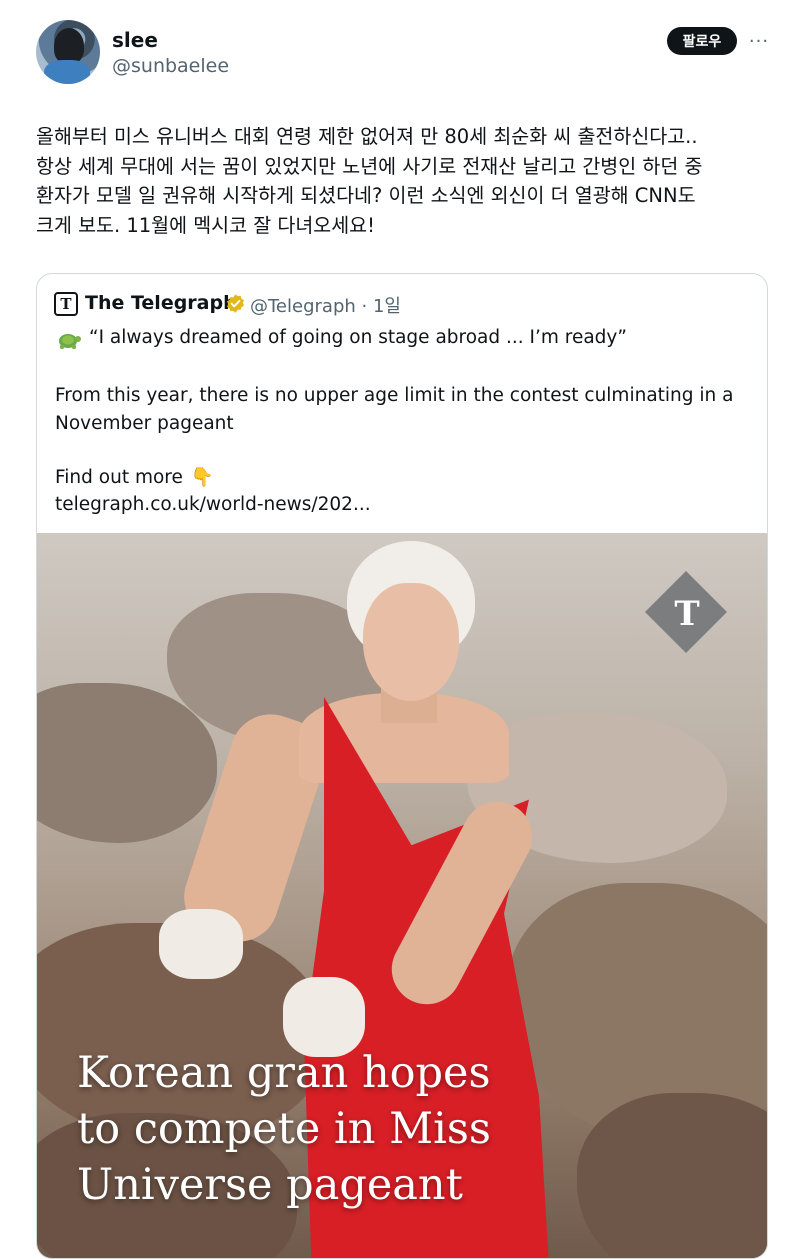 The width and height of the screenshot is (800, 1259). I want to click on headline-line: Universe pageant, so click(270, 1185).